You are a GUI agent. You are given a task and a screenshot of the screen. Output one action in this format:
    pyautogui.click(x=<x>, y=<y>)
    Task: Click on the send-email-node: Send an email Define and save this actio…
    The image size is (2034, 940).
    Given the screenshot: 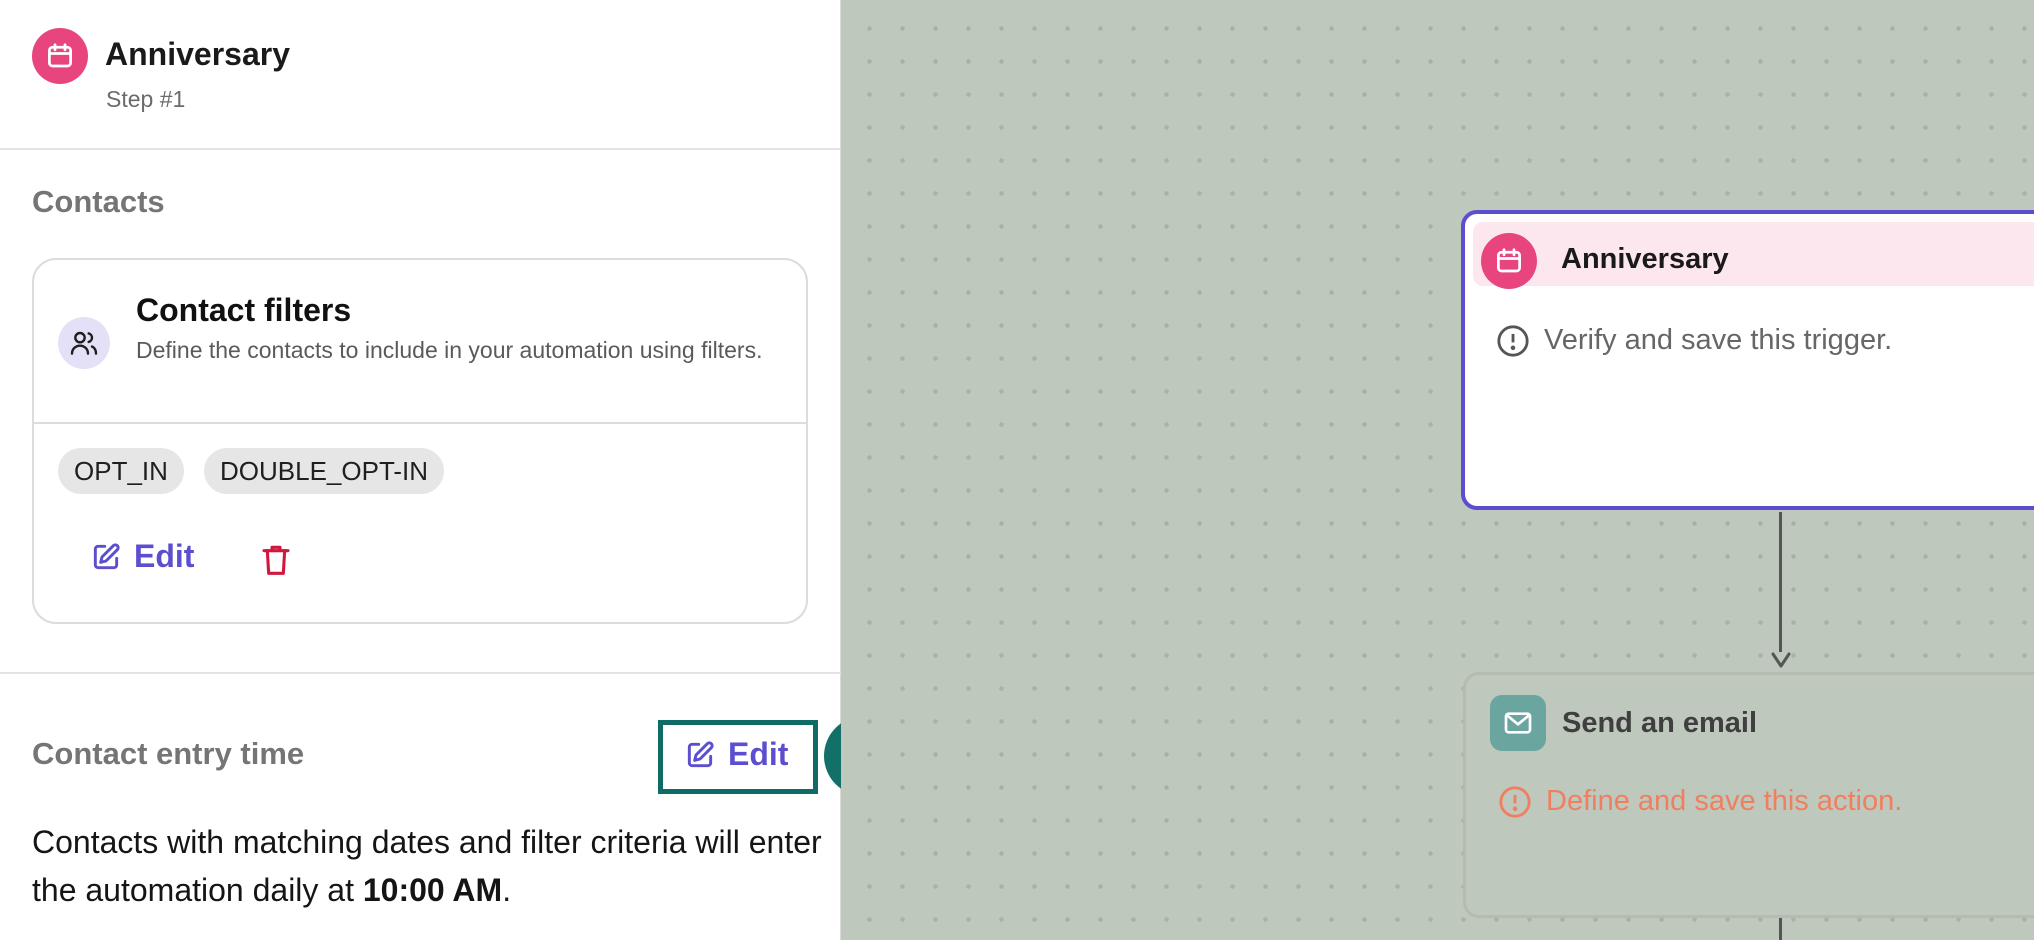 What is the action you would take?
    pyautogui.click(x=1748, y=795)
    